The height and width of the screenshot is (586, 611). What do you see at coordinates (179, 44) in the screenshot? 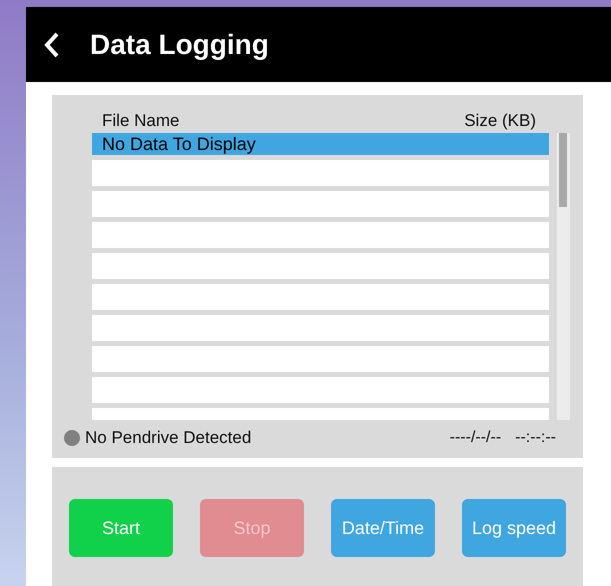
I see `screen-title: Data Logging` at bounding box center [179, 44].